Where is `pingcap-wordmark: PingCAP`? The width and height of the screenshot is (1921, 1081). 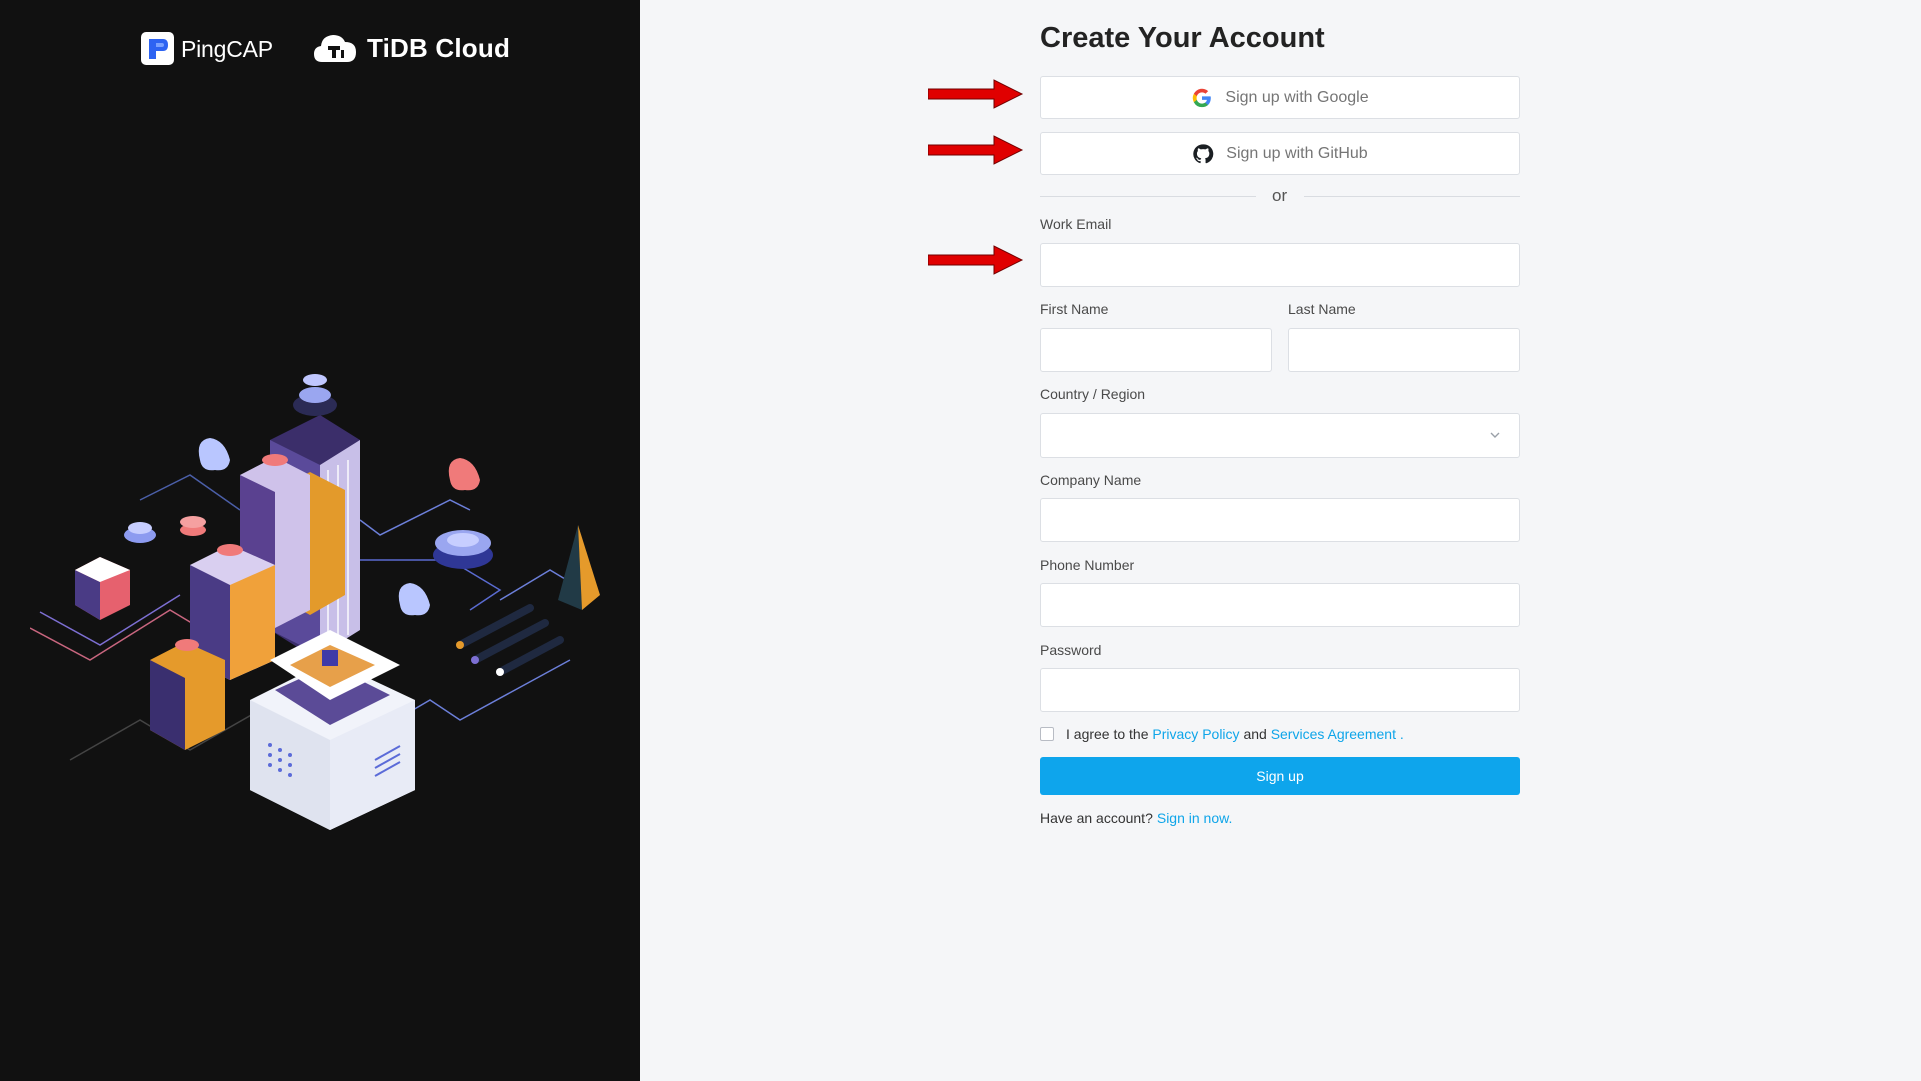 pingcap-wordmark: PingCAP is located at coordinates (227, 49).